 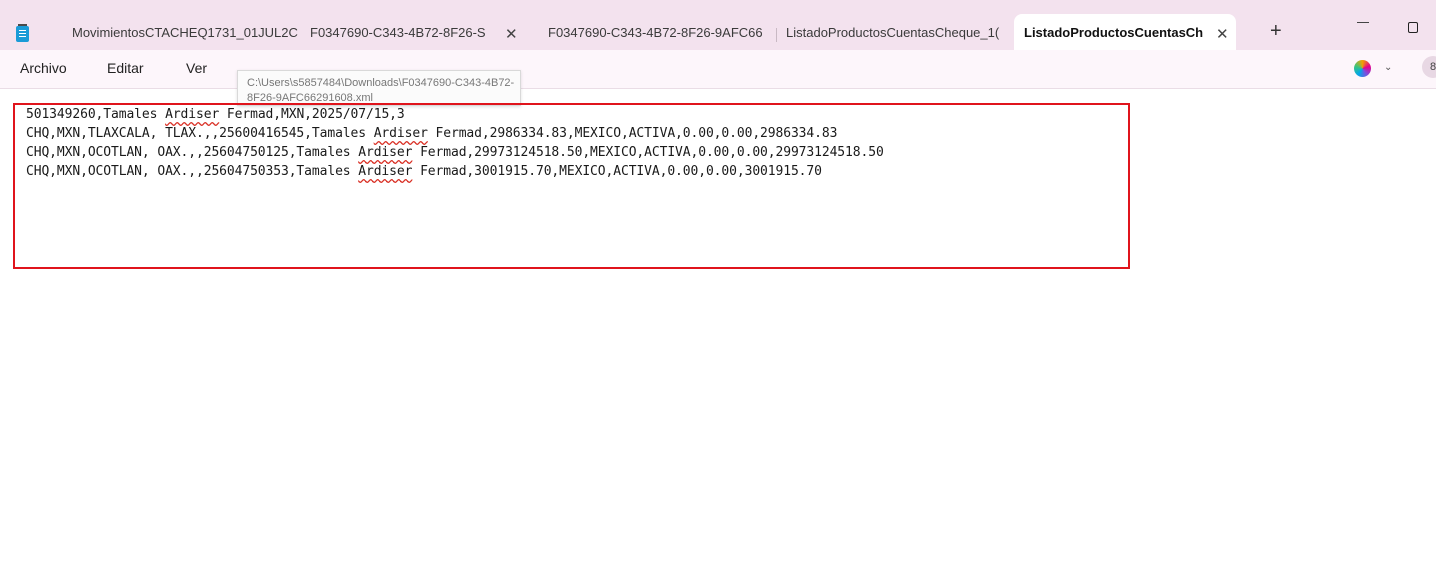 I want to click on tab-label: MovimientosCTACHEQ1731_01JUL2C, so click(x=185, y=32).